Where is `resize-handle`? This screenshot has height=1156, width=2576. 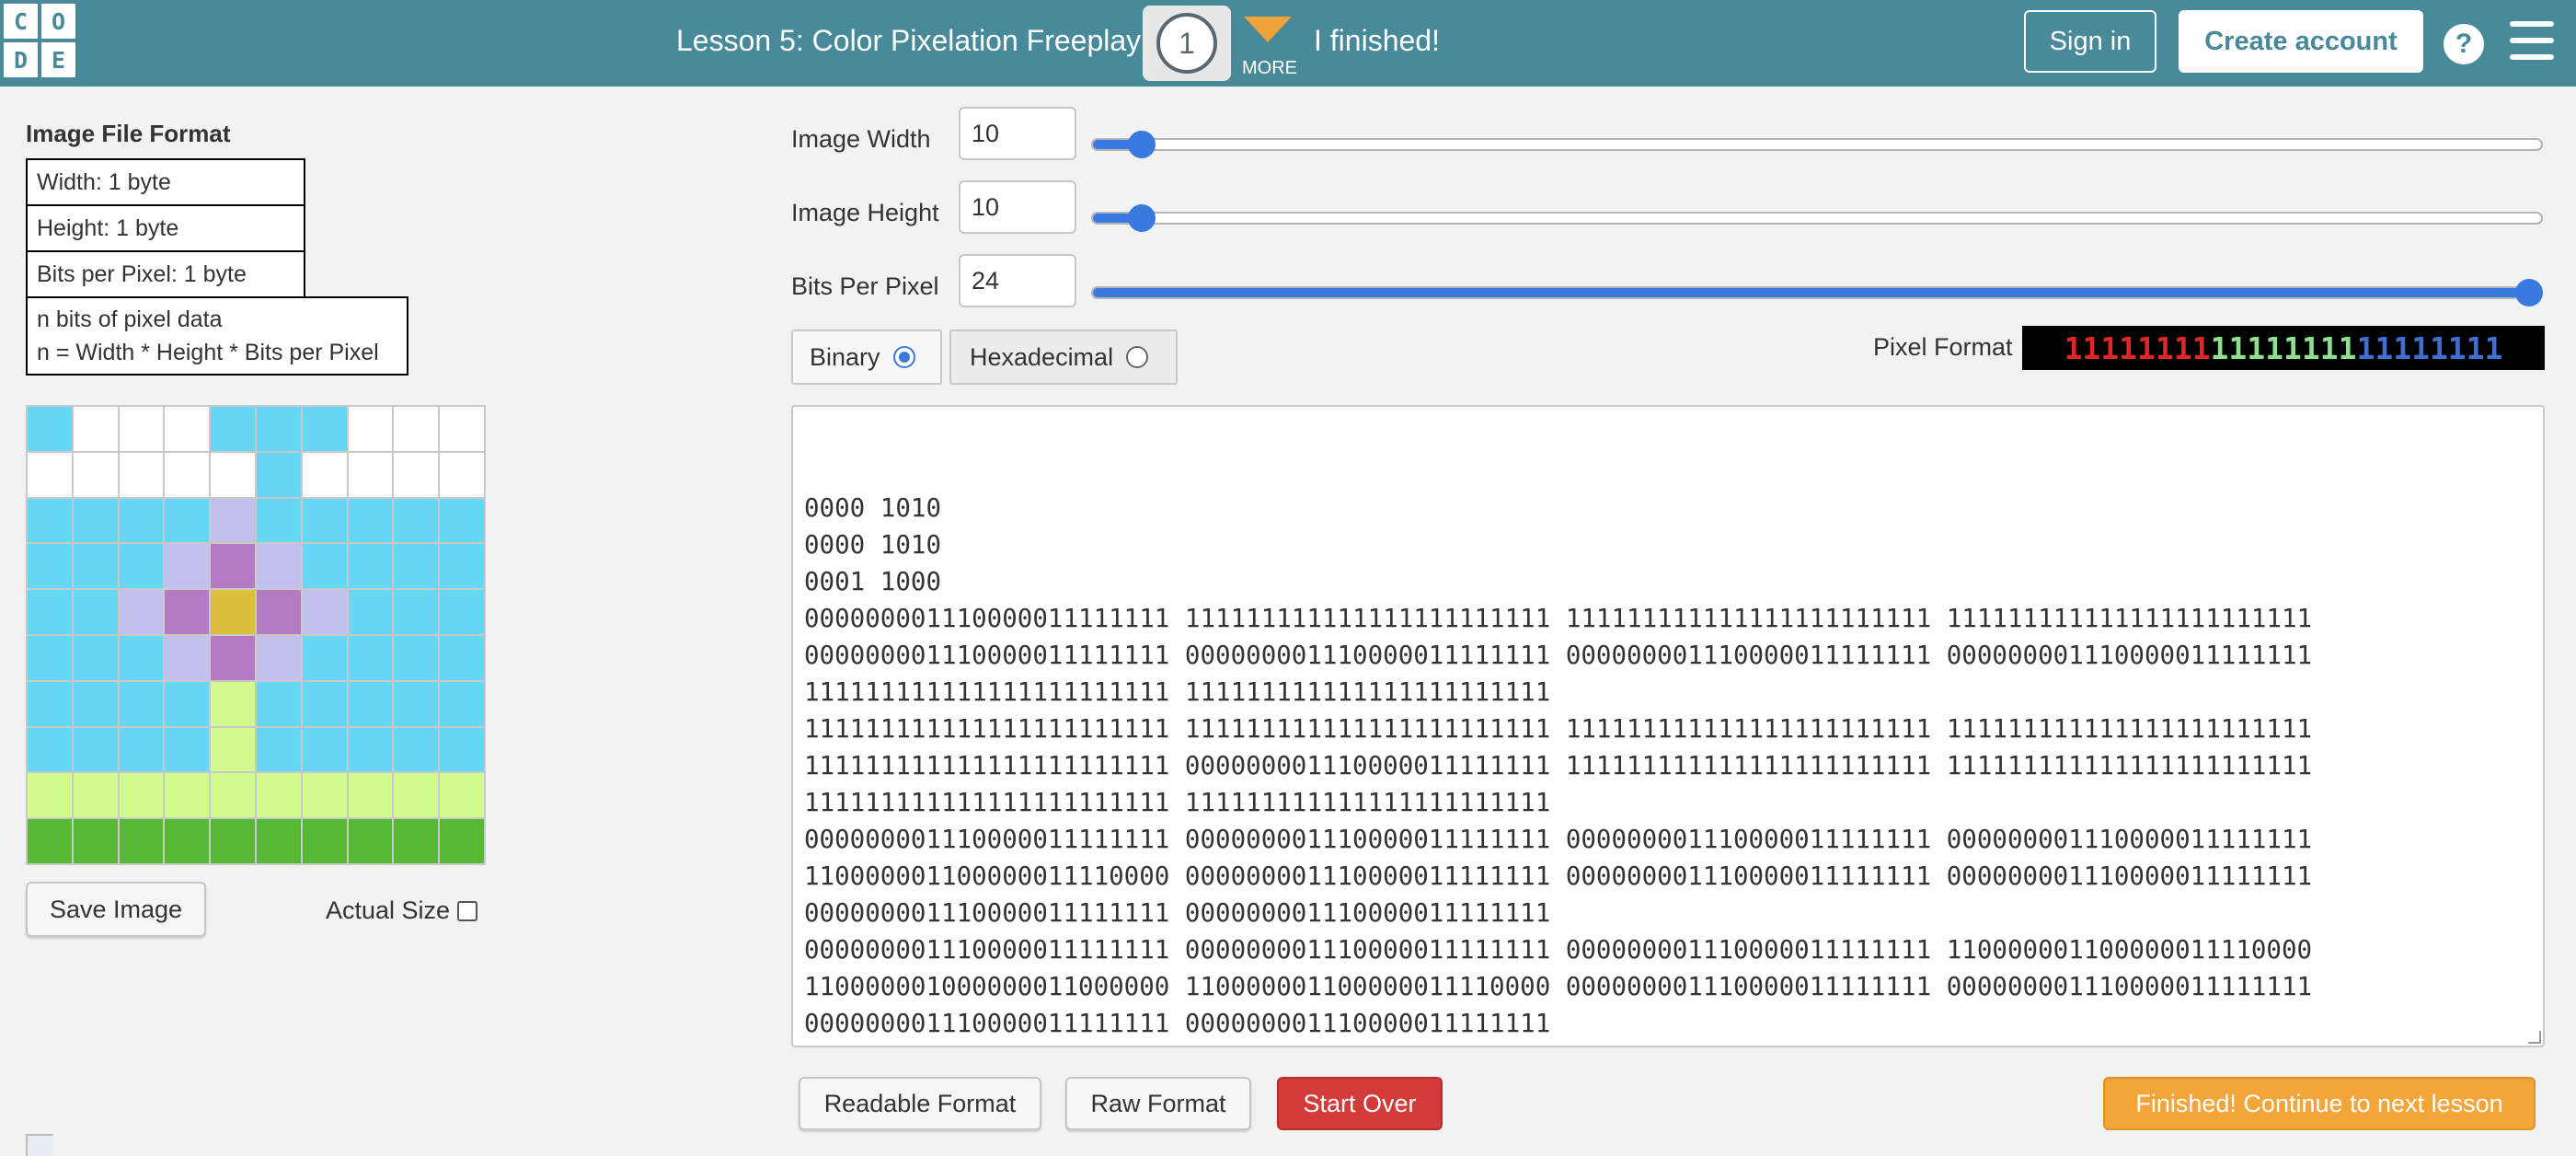 resize-handle is located at coordinates (2534, 1037).